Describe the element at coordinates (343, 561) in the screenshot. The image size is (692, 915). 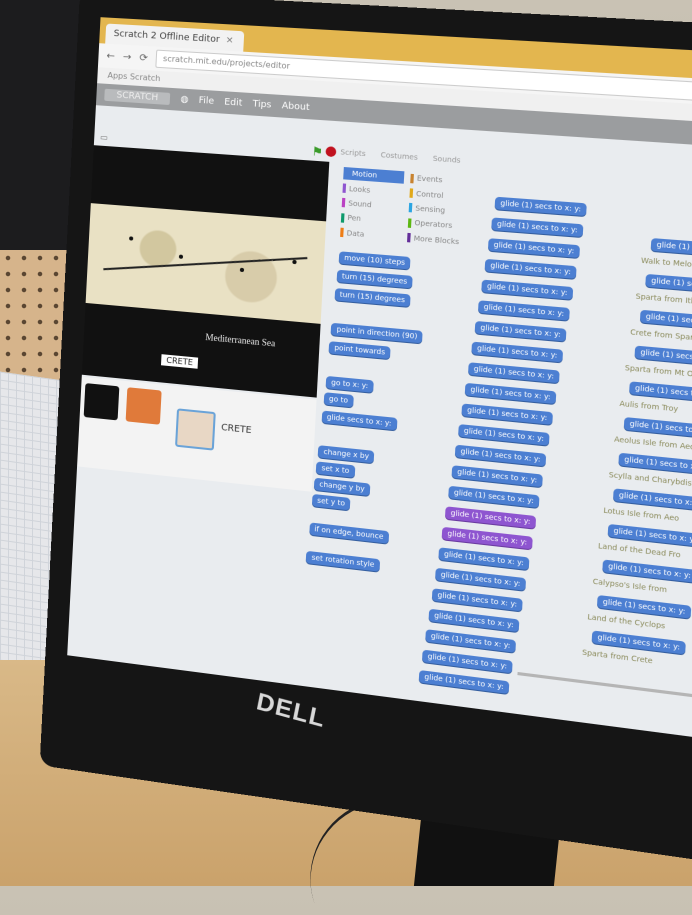
I see `palette-block: set rotation style` at that location.